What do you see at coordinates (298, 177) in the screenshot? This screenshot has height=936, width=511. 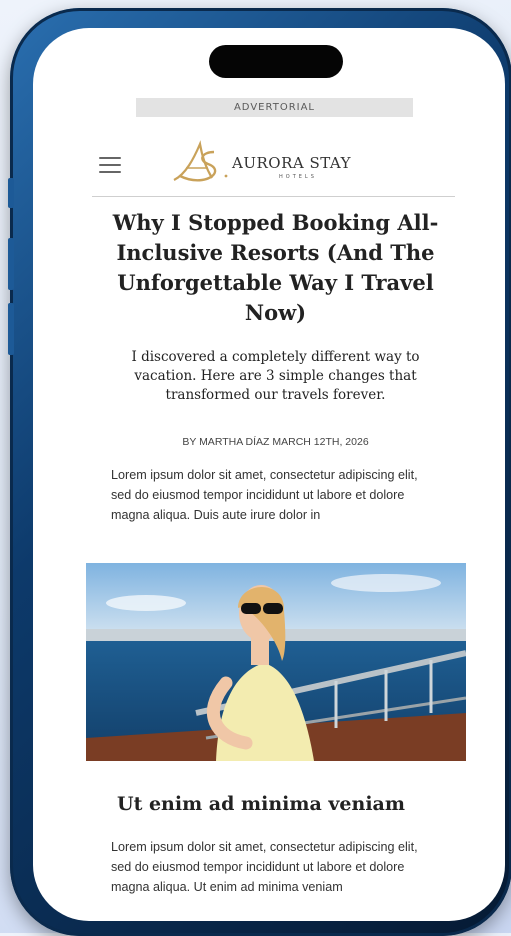 I see `brand-subtitle: HOTELS` at bounding box center [298, 177].